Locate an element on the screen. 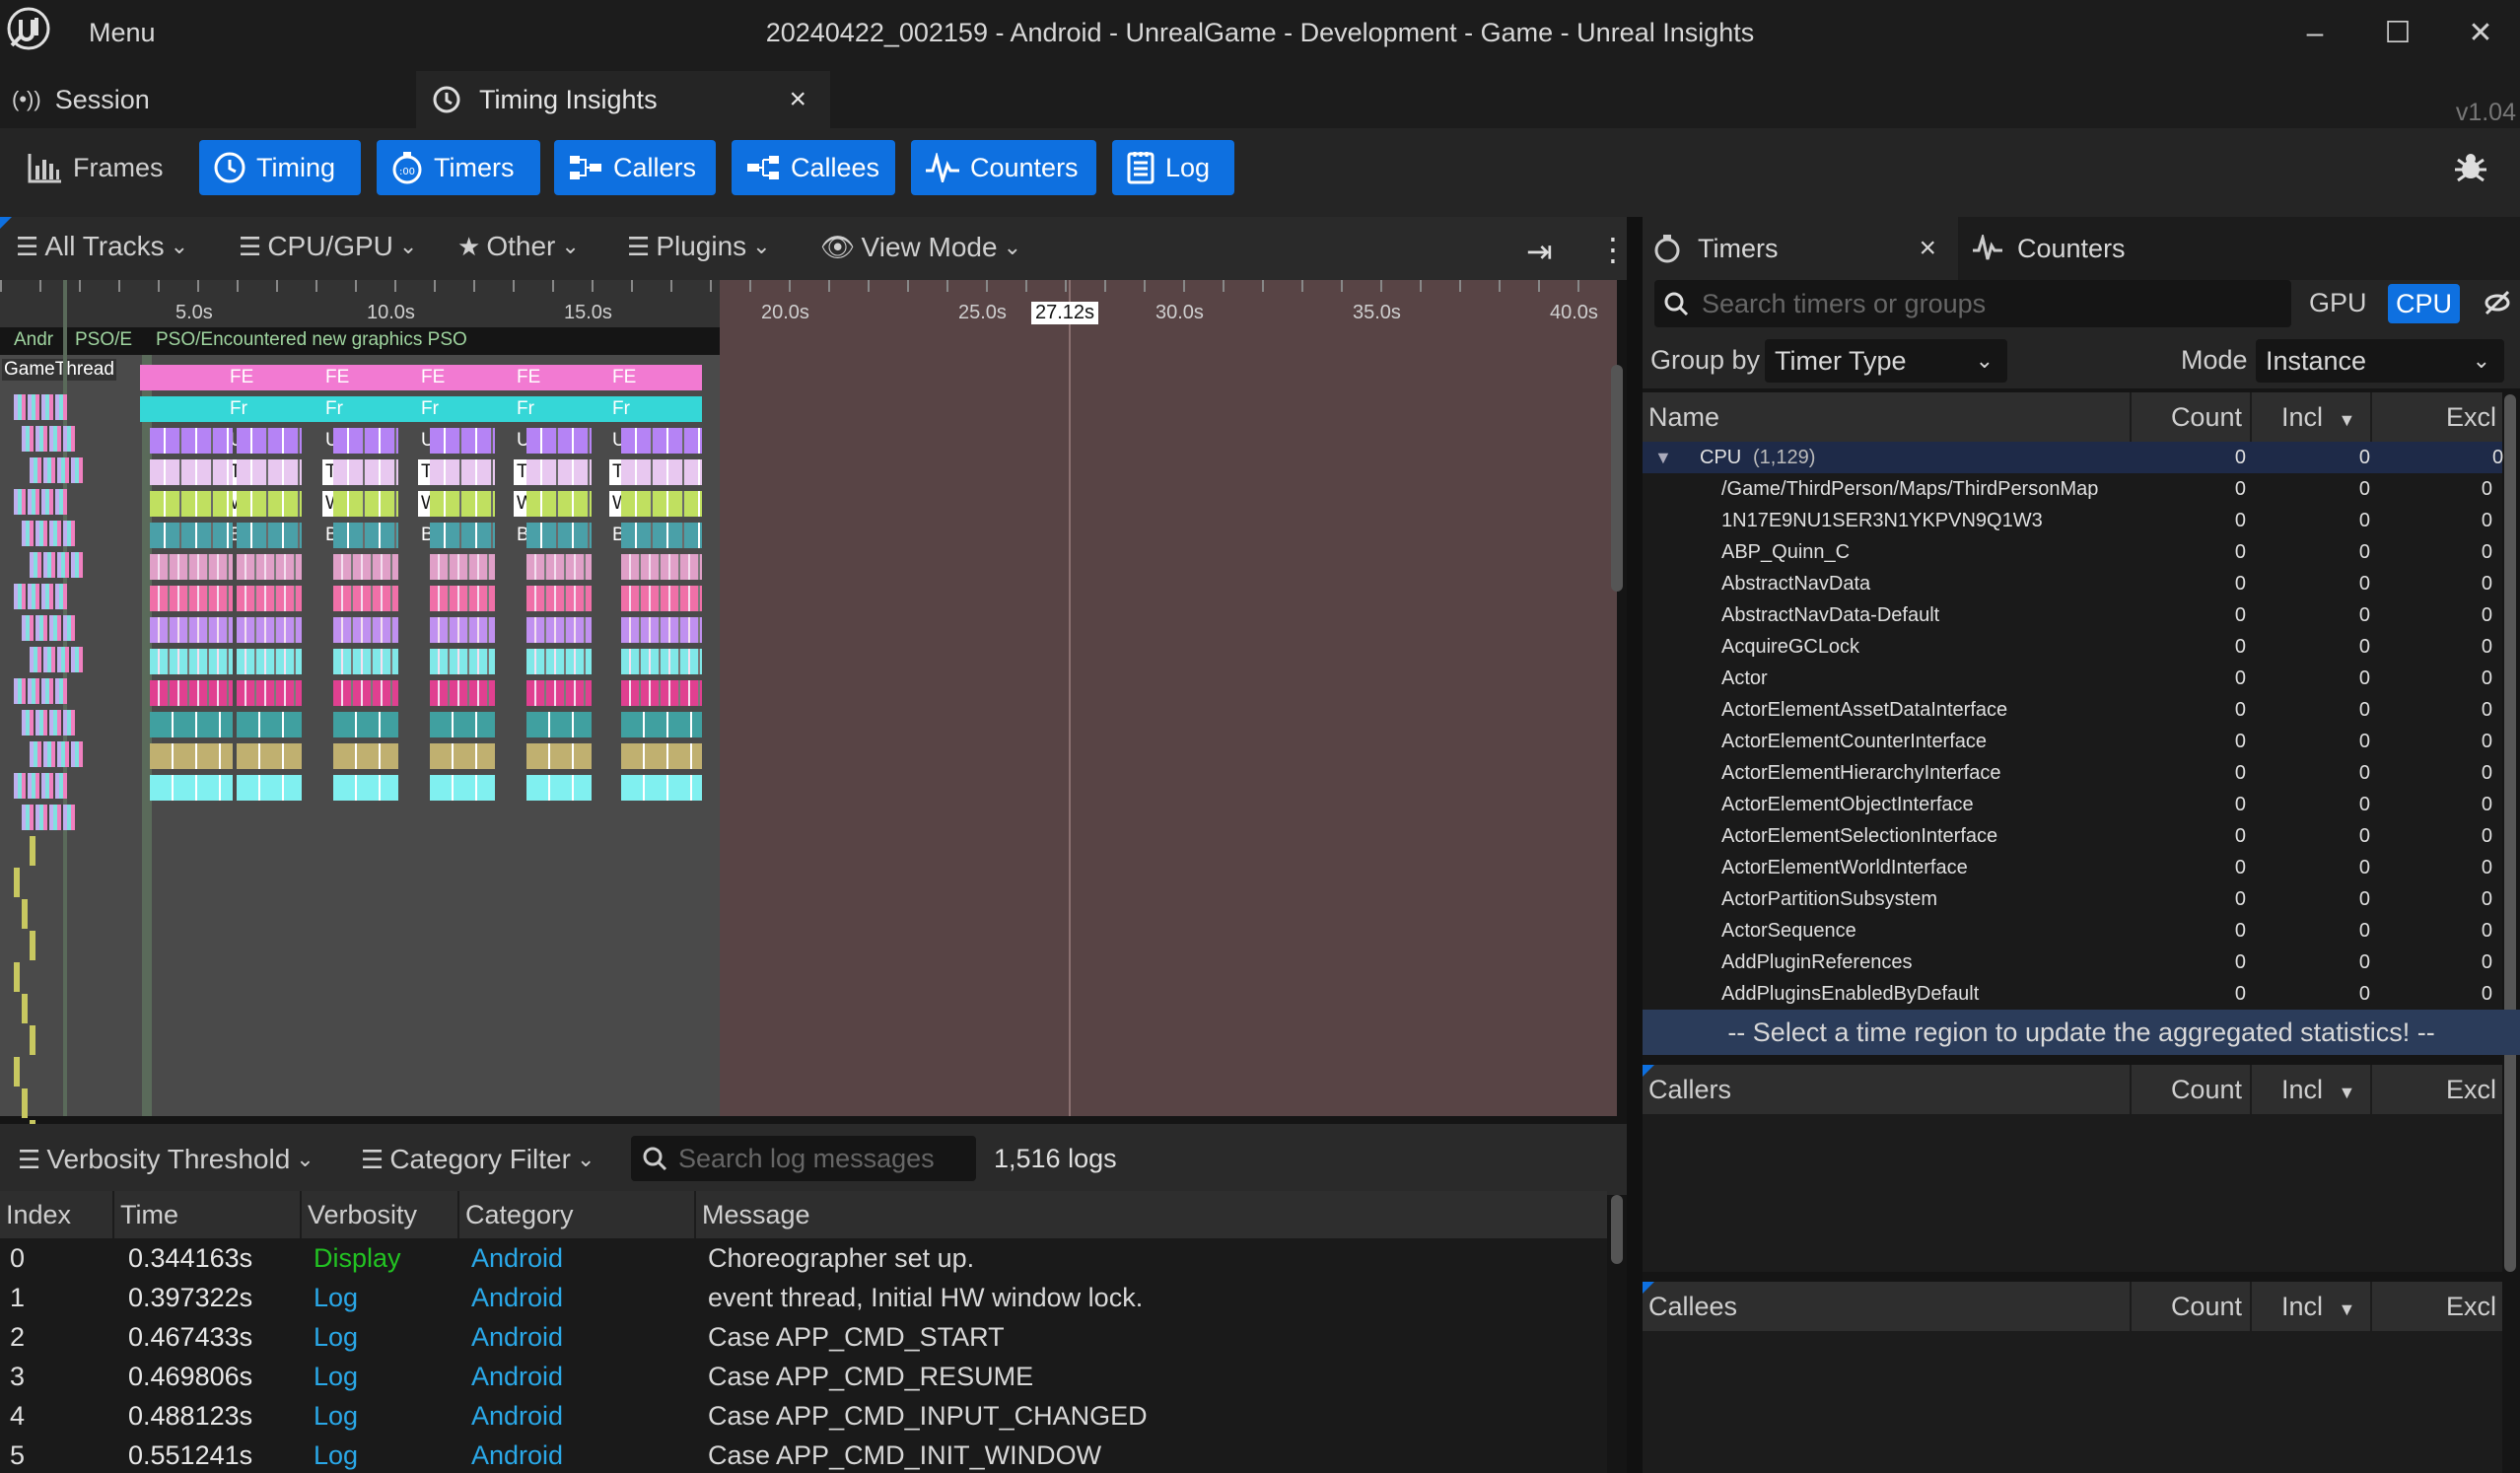 This screenshot has width=2520, height=1473. all-tracks-dropdown: ☰ All Tracks ⌄ is located at coordinates (102, 246).